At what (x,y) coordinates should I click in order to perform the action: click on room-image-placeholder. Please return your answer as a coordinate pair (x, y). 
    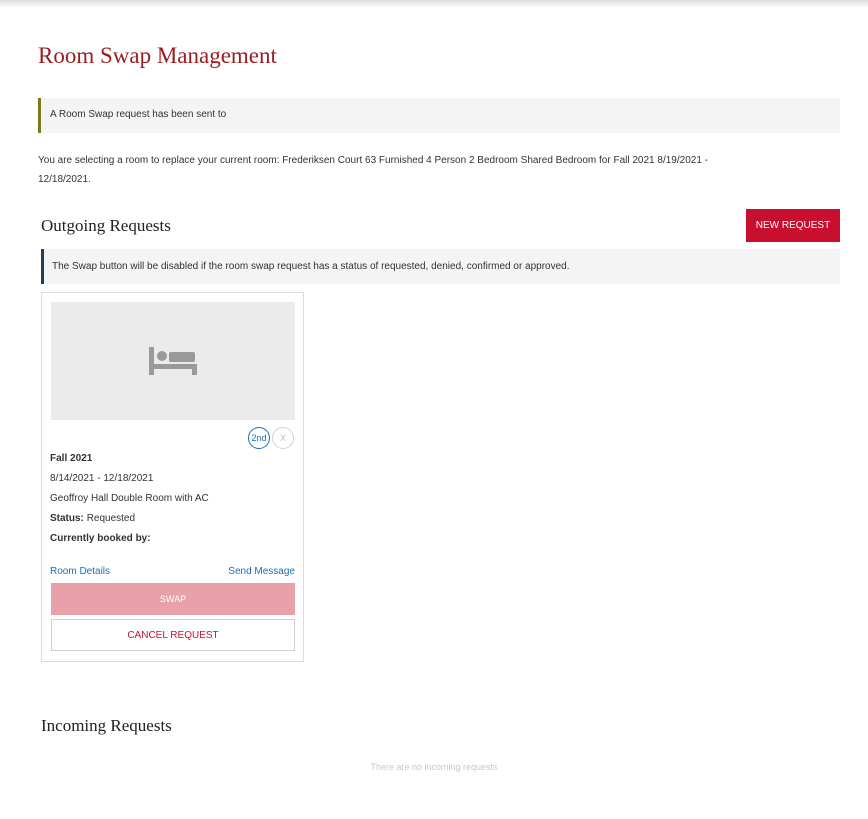
    Looking at the image, I should click on (173, 361).